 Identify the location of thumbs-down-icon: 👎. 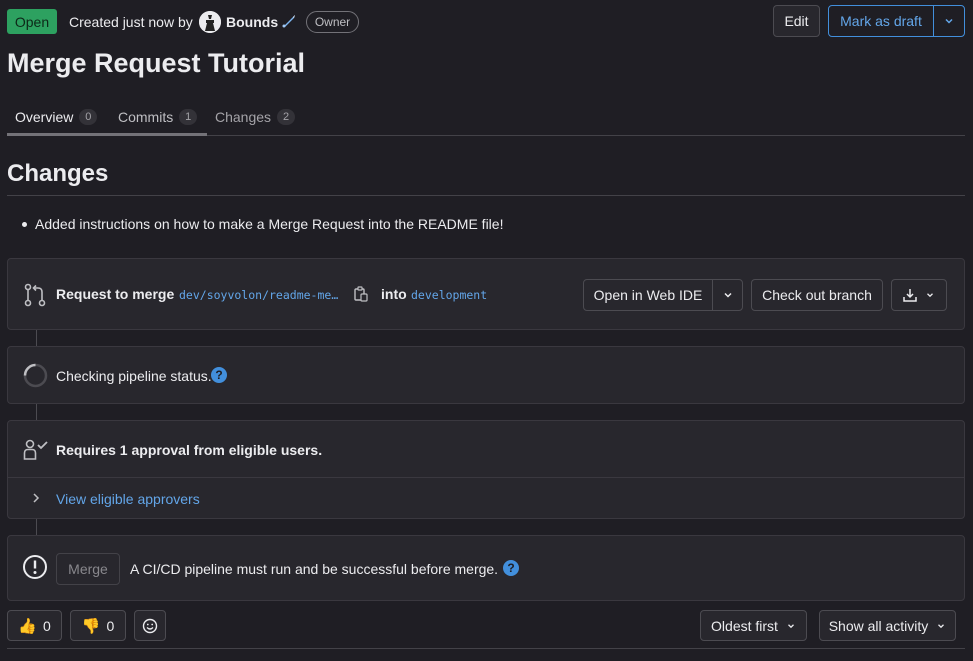
(91, 626).